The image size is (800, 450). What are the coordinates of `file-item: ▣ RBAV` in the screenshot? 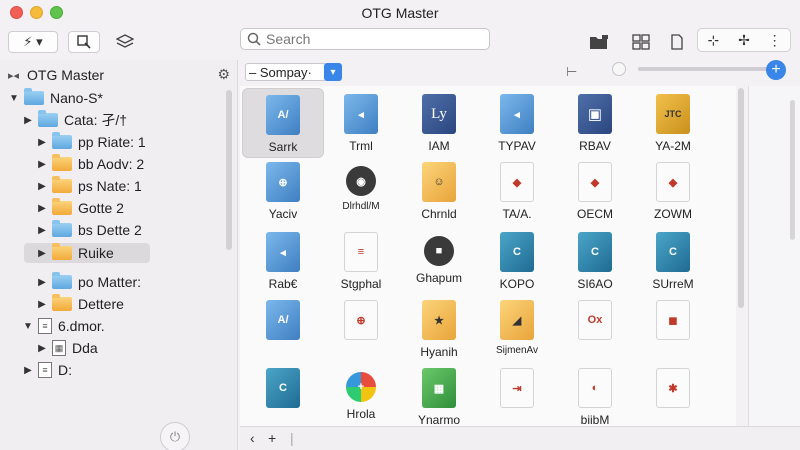 It's located at (595, 123).